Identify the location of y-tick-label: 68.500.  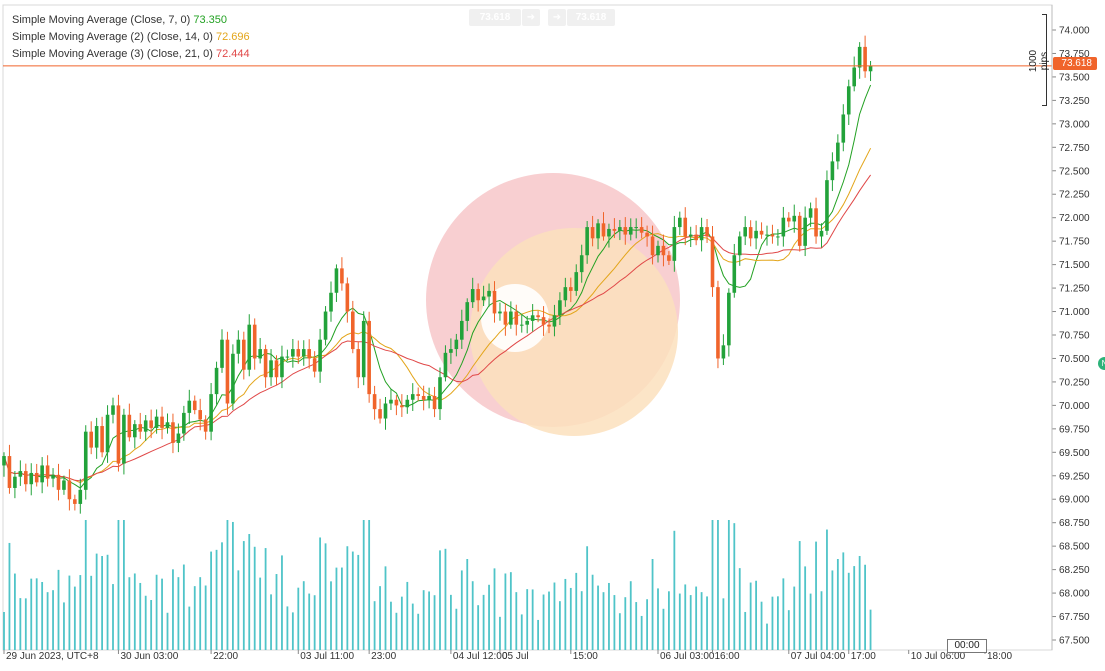
(1074, 547).